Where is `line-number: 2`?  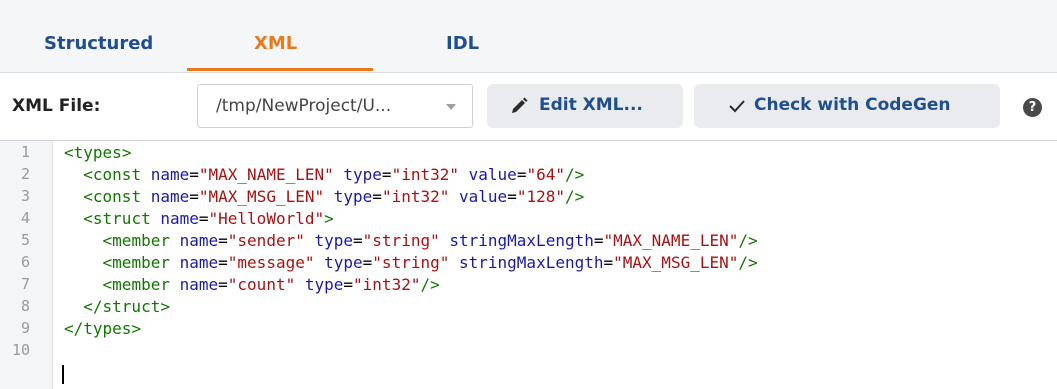
line-number: 2 is located at coordinates (25, 174).